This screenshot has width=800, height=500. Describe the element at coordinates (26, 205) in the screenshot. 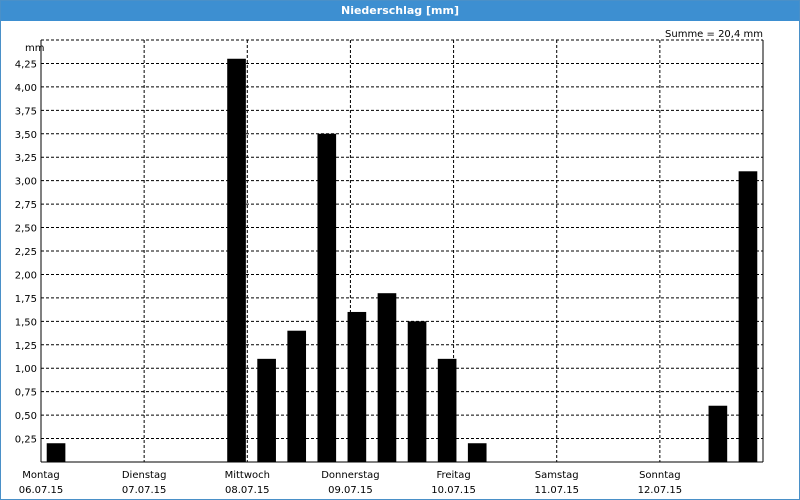

I see `y-tick-label: 2,75` at that location.